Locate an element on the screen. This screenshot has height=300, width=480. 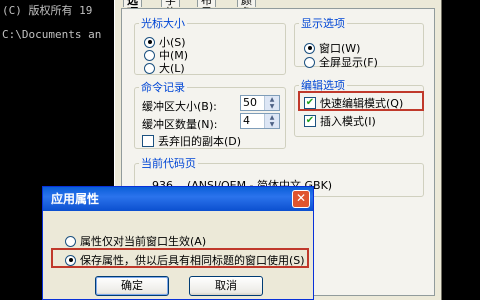
buffer-count-spinner: 4 ▲ ▼ is located at coordinates (260, 121).